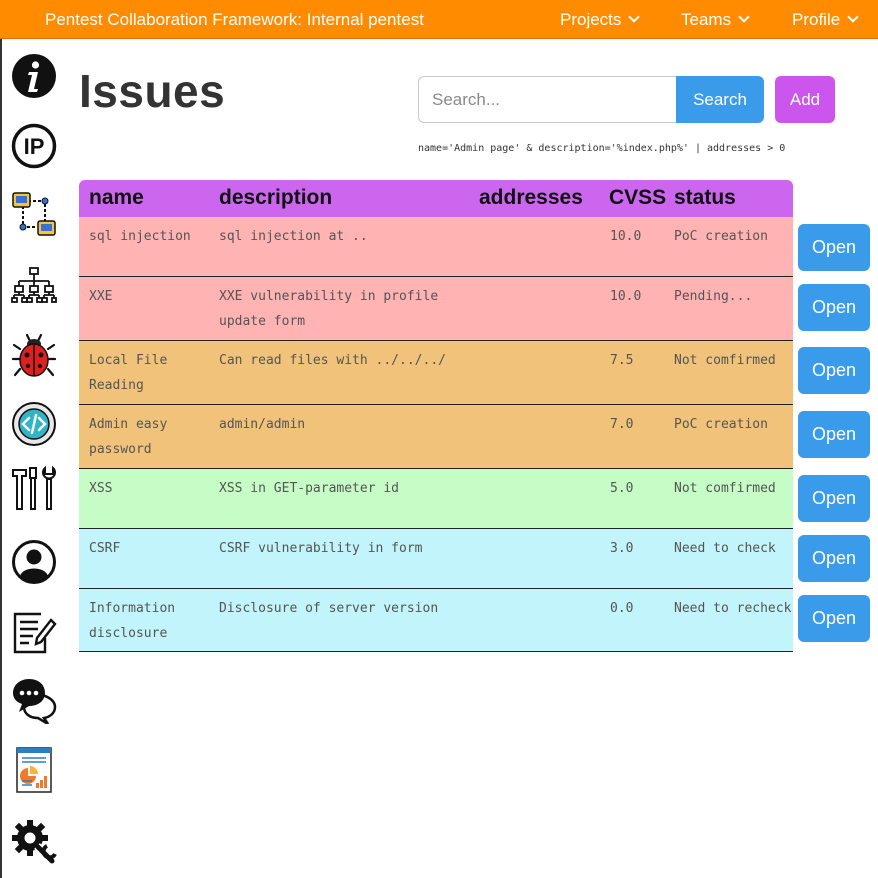 This screenshot has height=878, width=878. I want to click on ip-icon: IP, so click(34, 146).